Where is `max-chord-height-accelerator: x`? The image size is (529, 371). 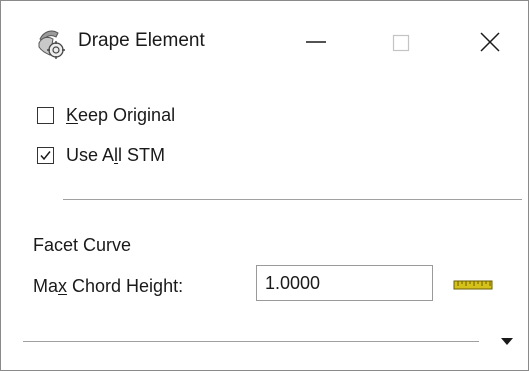 max-chord-height-accelerator: x is located at coordinates (63, 286).